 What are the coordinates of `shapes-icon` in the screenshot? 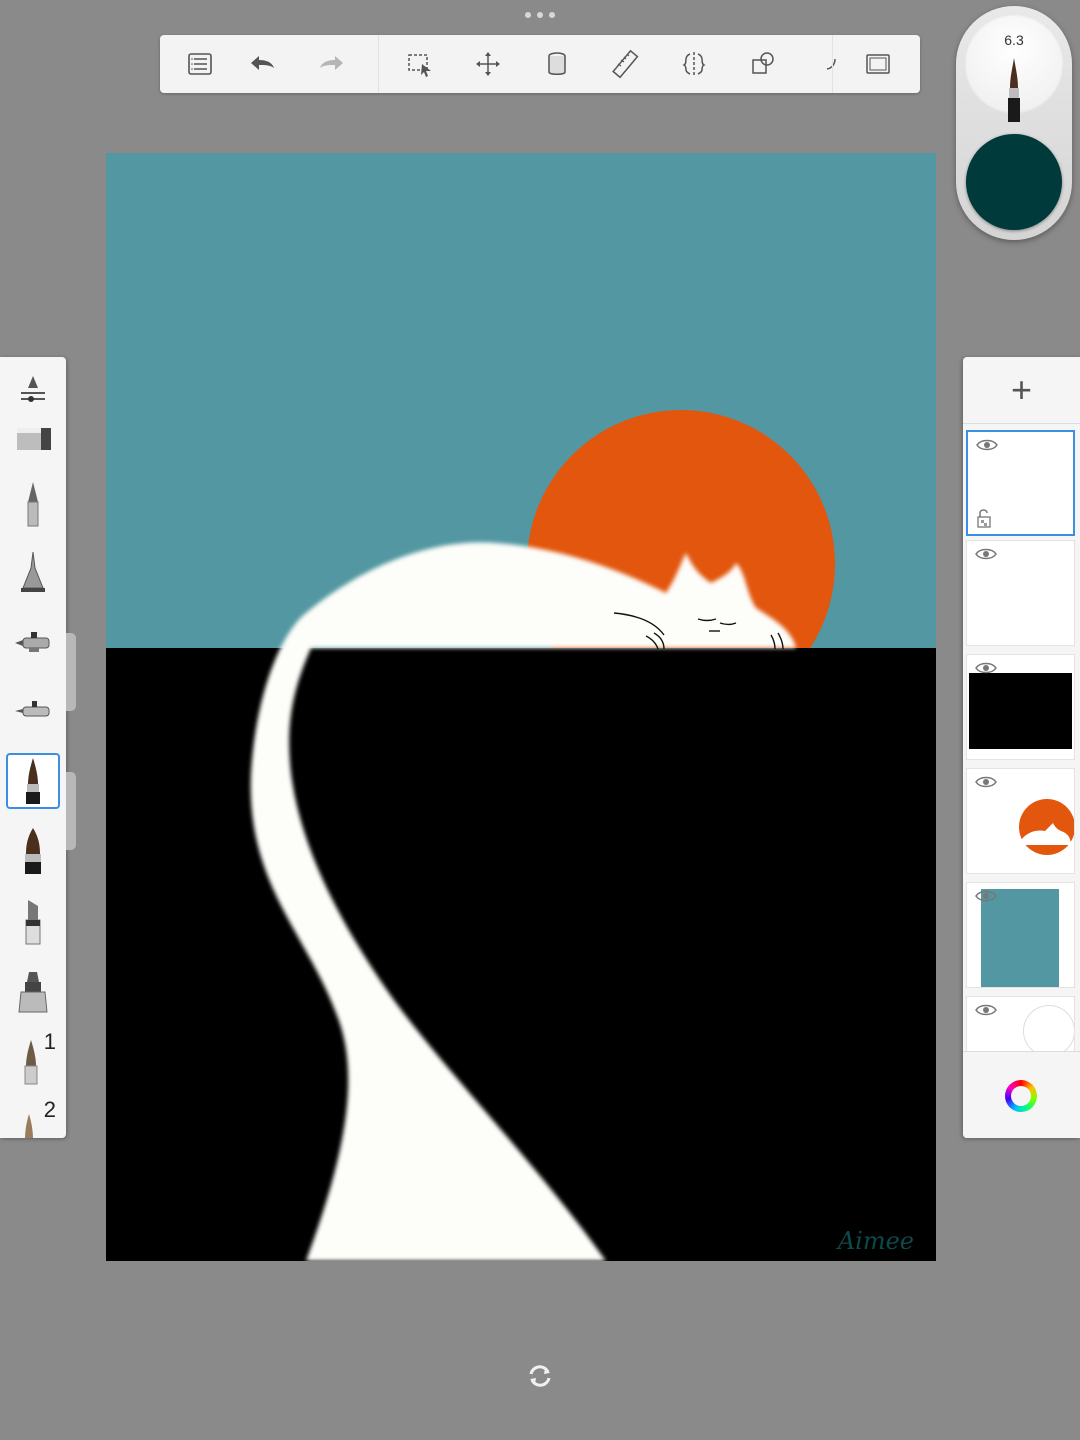 It's located at (763, 64).